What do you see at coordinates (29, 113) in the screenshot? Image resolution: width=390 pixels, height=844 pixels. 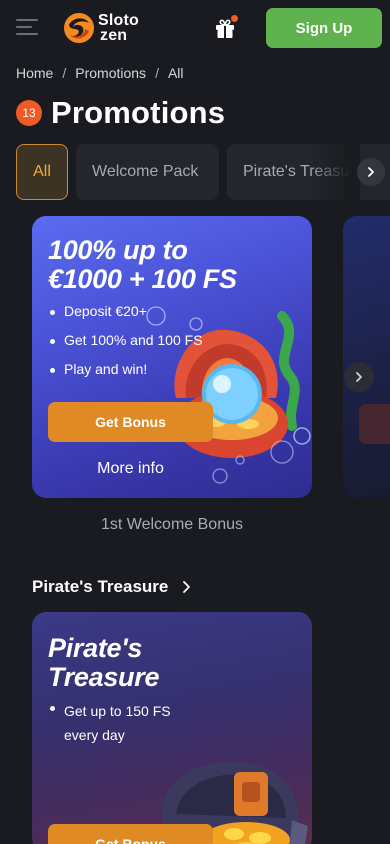 I see `promotions-count-badge: 13` at bounding box center [29, 113].